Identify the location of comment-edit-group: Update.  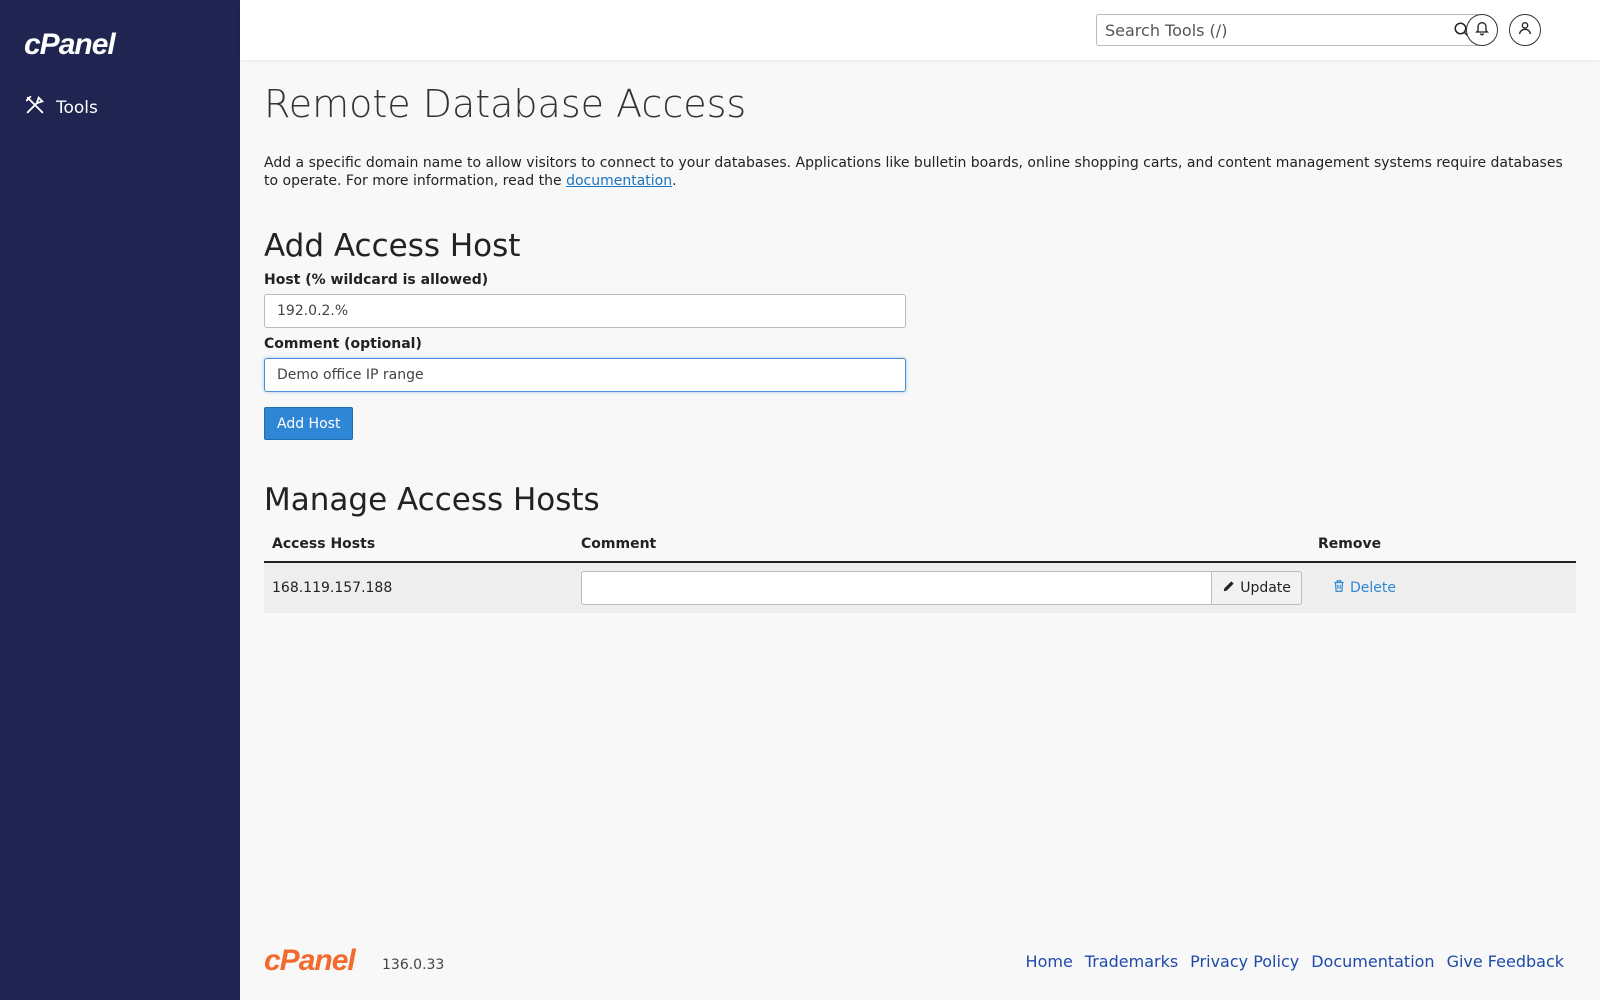
(941, 588).